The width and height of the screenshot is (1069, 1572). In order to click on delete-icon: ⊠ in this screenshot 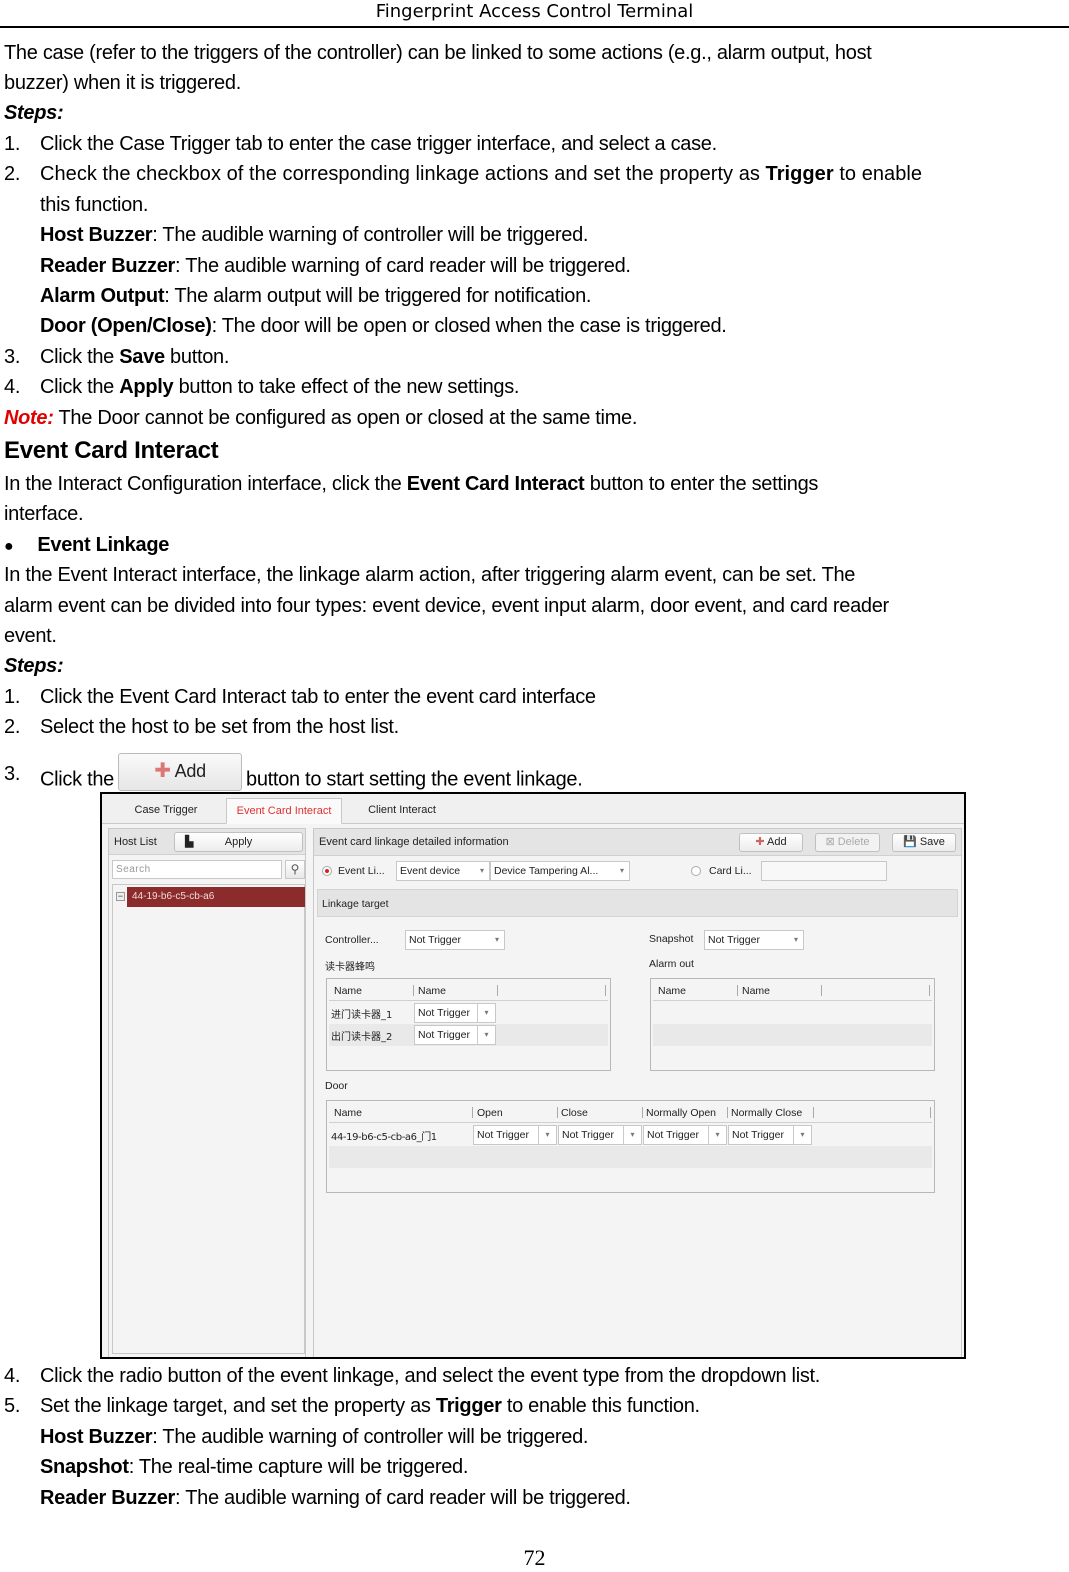, I will do `click(830, 842)`.